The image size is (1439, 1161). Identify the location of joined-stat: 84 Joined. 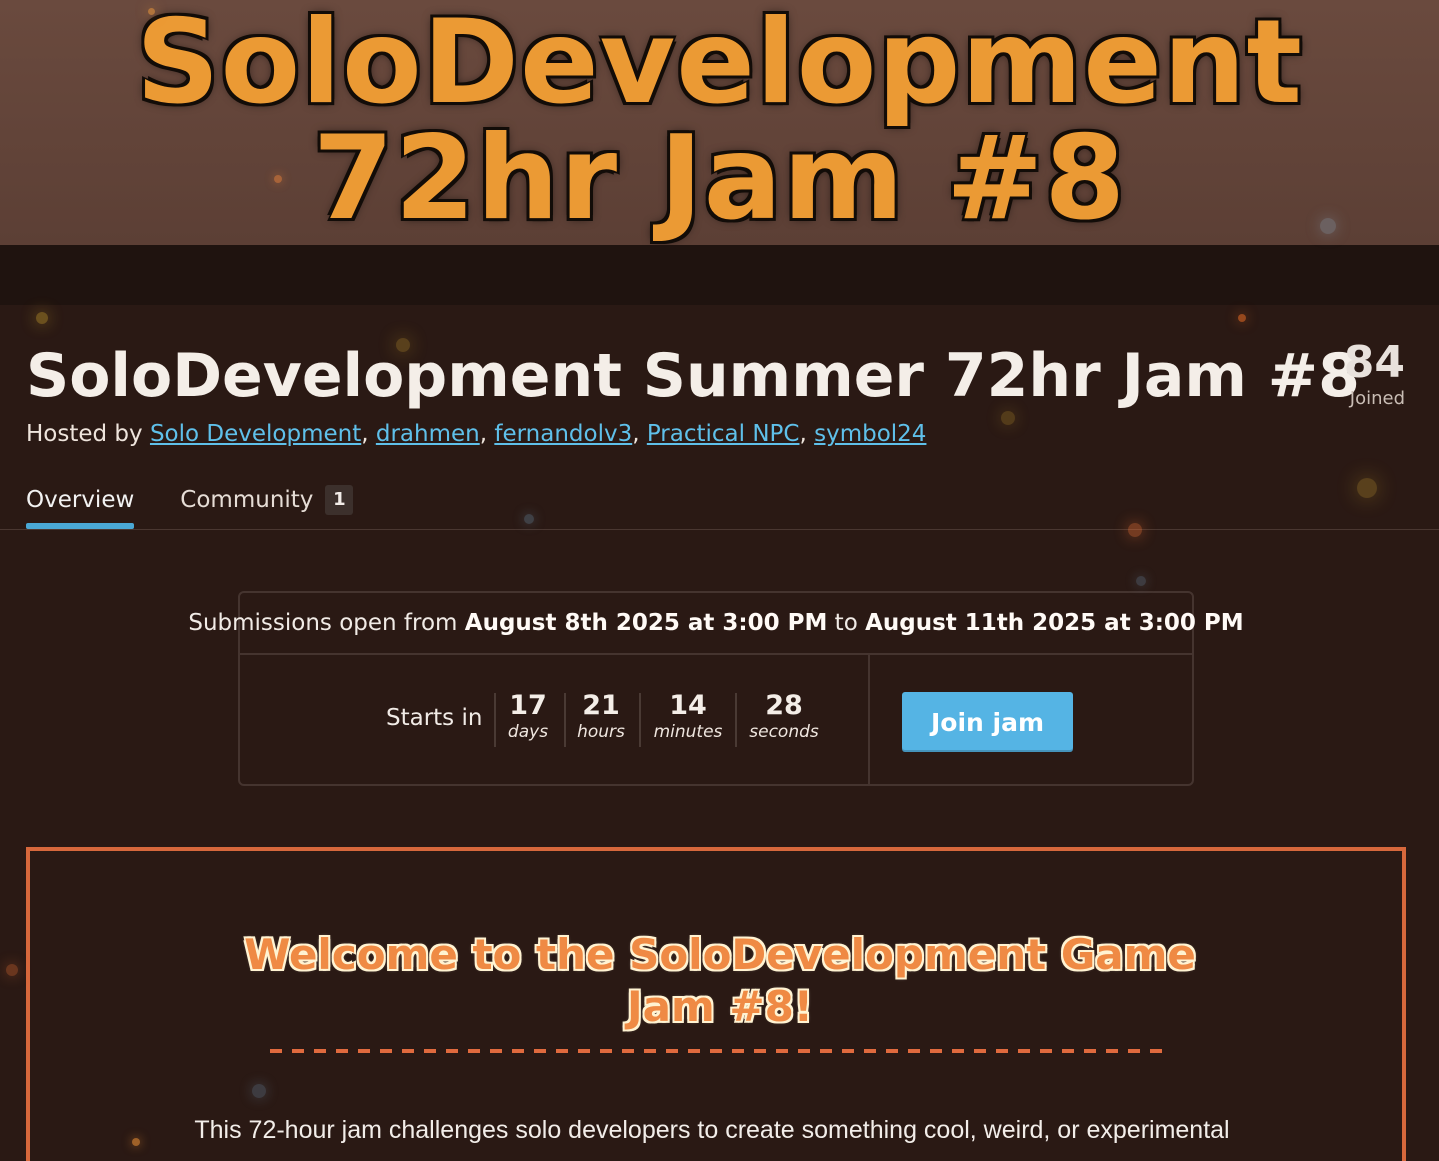
(1374, 375).